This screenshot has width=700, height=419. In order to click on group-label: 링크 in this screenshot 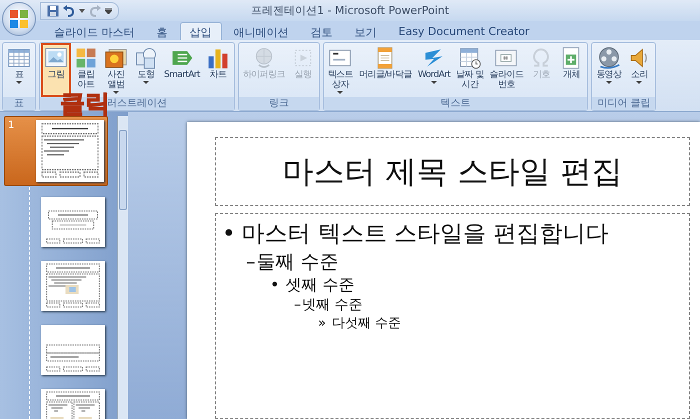, I will do `click(278, 103)`.